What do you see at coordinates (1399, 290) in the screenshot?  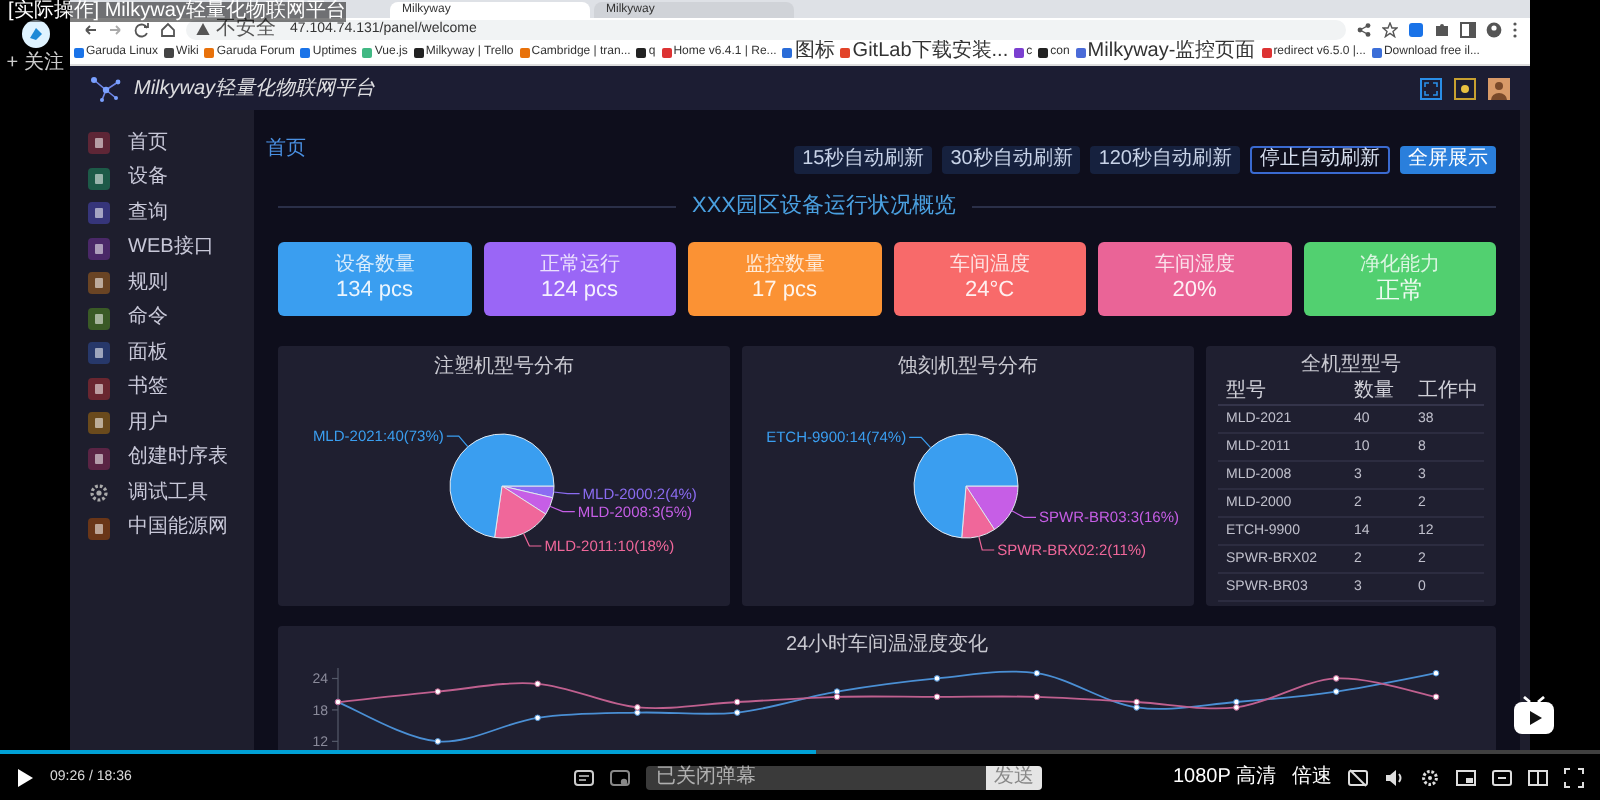 I see `stat-value: 正常` at bounding box center [1399, 290].